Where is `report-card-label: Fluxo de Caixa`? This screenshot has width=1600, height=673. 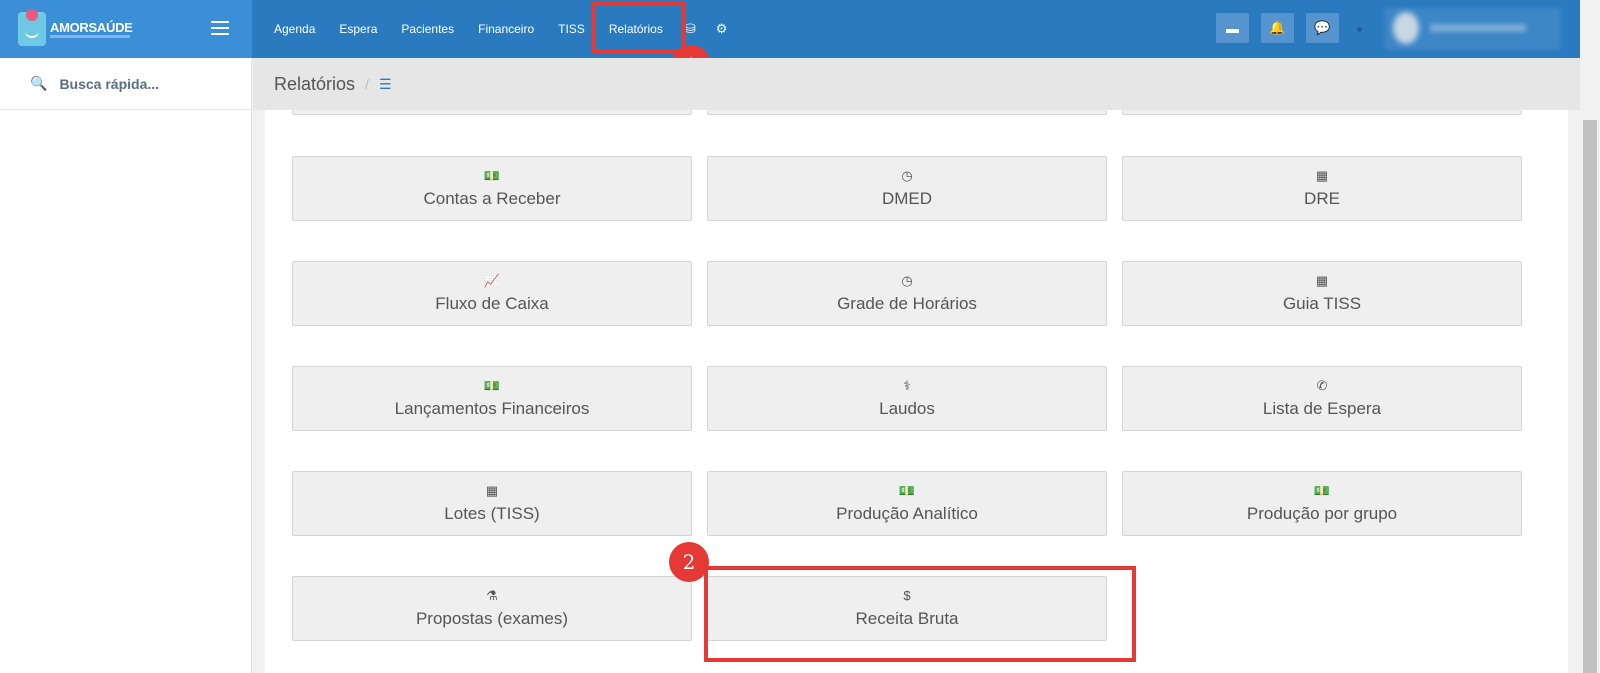
report-card-label: Fluxo de Caixa is located at coordinates (492, 303).